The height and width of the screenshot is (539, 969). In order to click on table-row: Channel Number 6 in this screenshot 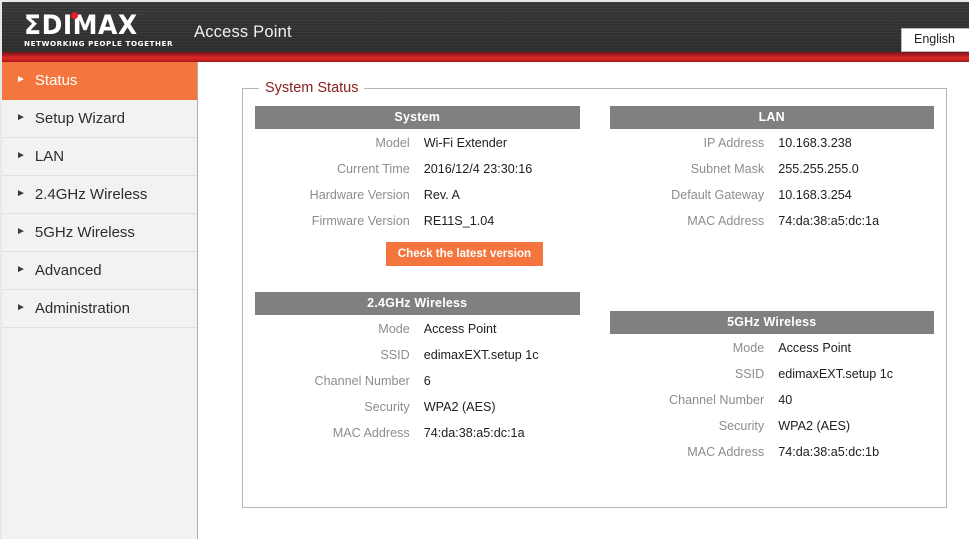, I will do `click(417, 387)`.